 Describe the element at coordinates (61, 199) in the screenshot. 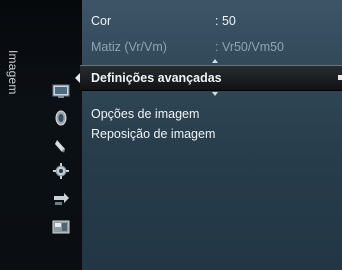

I see `input-icon` at that location.